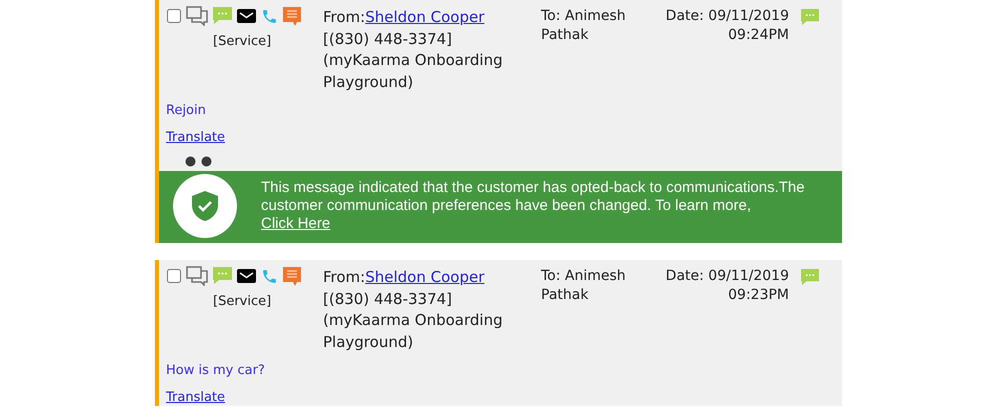 This screenshot has height=418, width=1000. Describe the element at coordinates (533, 206) in the screenshot. I see `notice-text: This message indicated that the customer has opted-back to communications.The customer communication preferences have been changed. To learn more, Click Here` at that location.